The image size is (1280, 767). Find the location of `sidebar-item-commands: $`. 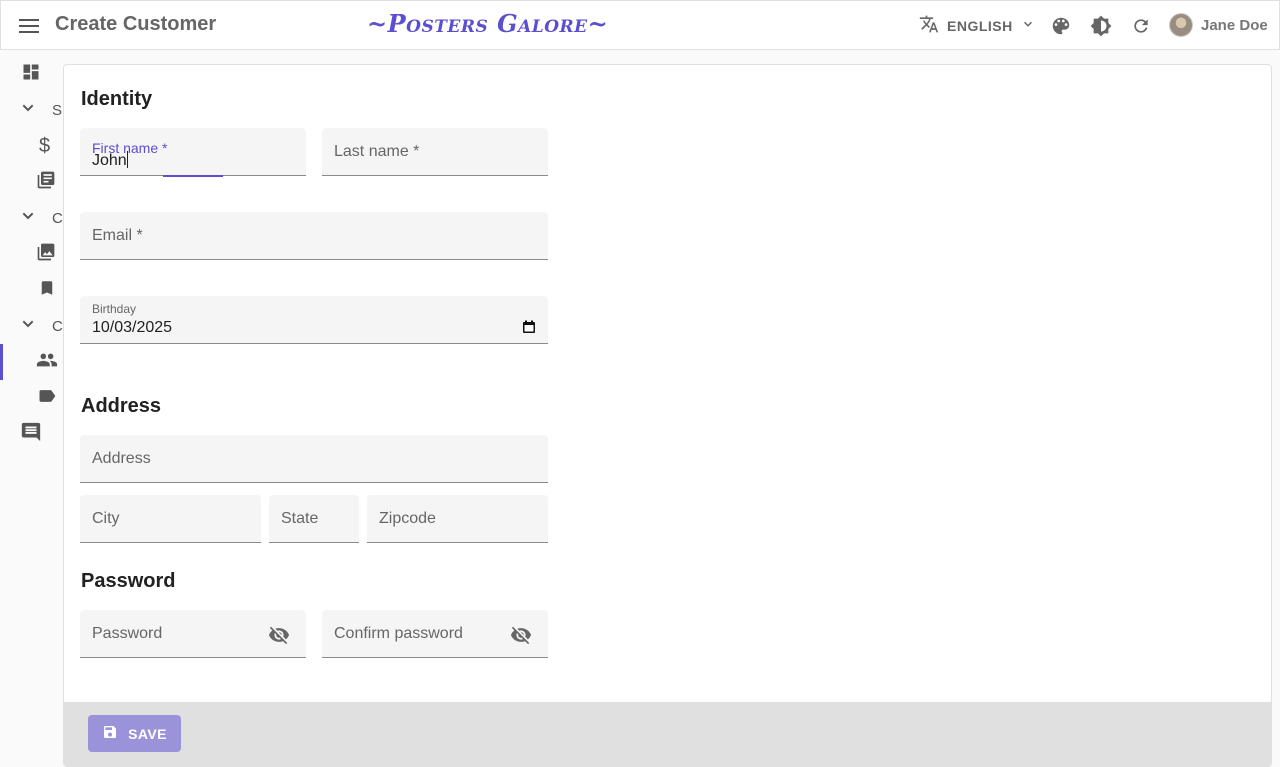

sidebar-item-commands: $ is located at coordinates (31, 146).